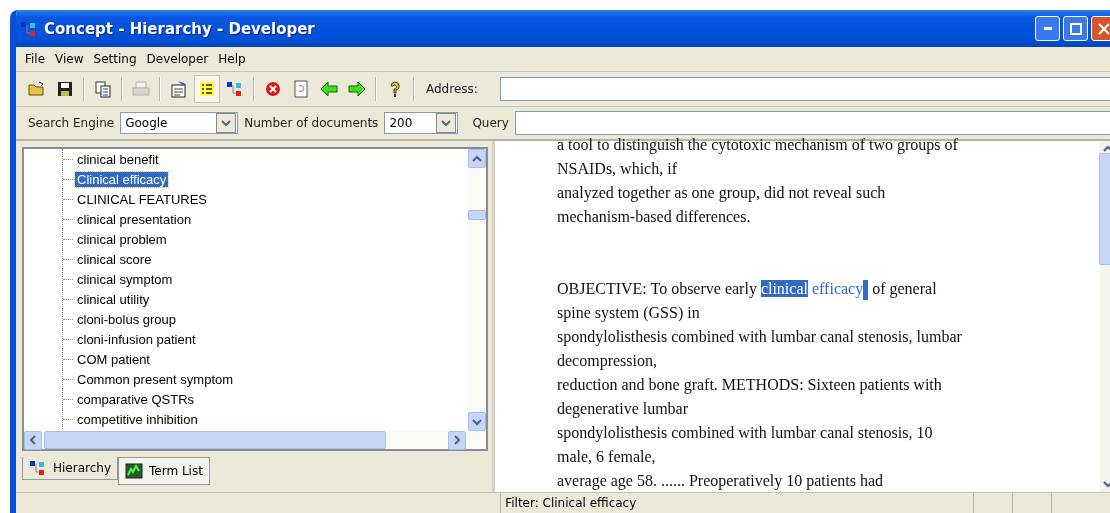 This screenshot has width=1110, height=513. Describe the element at coordinates (737, 503) in the screenshot. I see `status-text: Filter: Clinical efficacy` at that location.